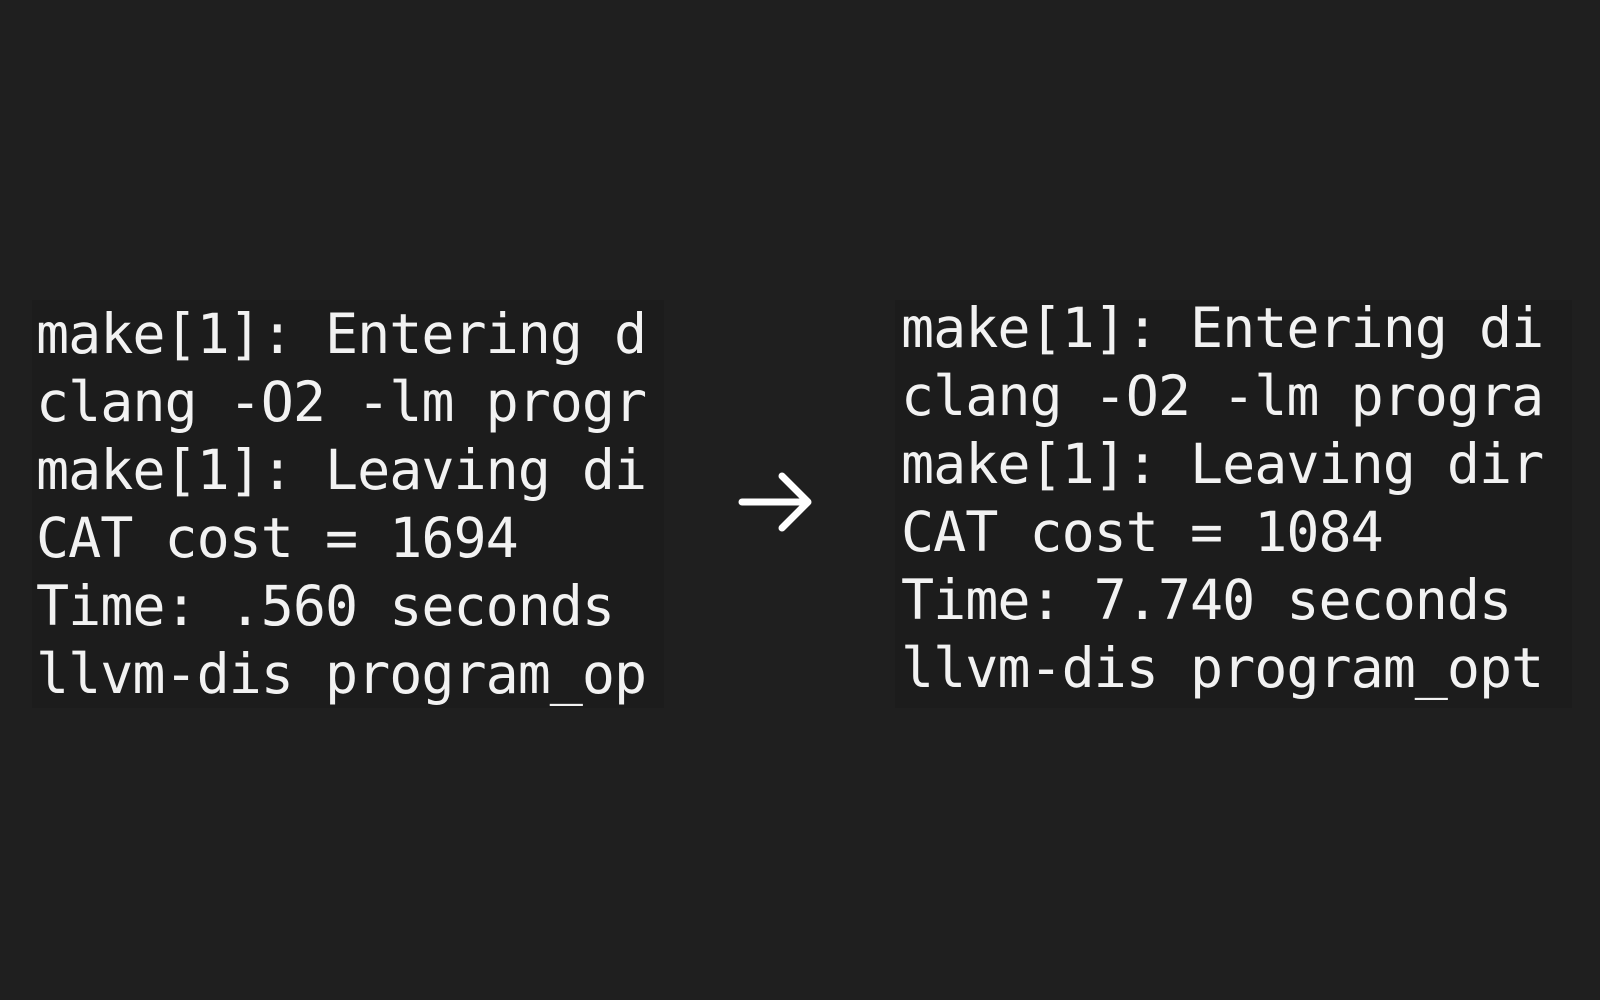  I want to click on terminal-line: make[1]: Leaving dir, so click(1222, 464).